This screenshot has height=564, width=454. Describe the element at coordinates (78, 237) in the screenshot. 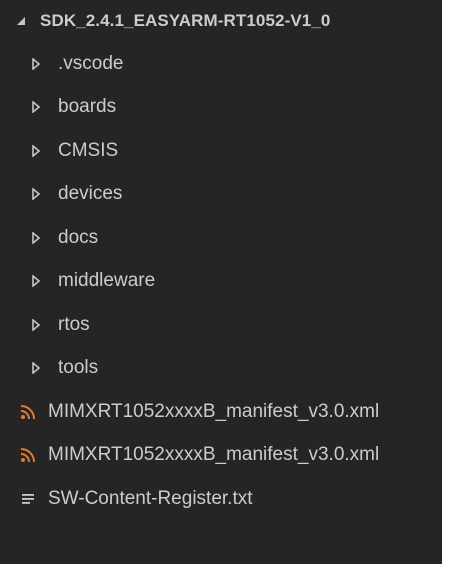

I see `folder-label: docs` at that location.